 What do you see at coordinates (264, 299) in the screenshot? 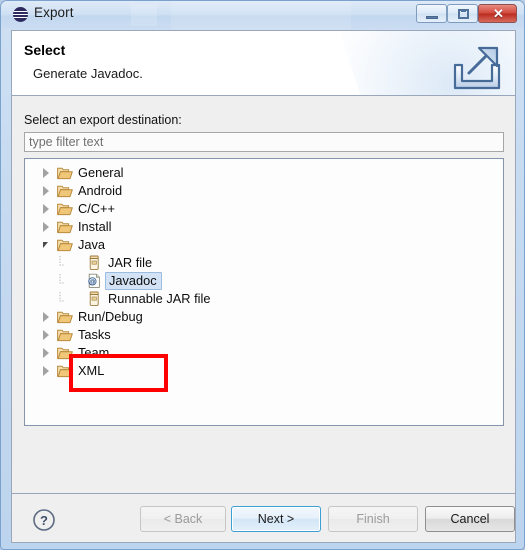
I see `tree-item-runnable-jar-file: Runnable JAR file` at bounding box center [264, 299].